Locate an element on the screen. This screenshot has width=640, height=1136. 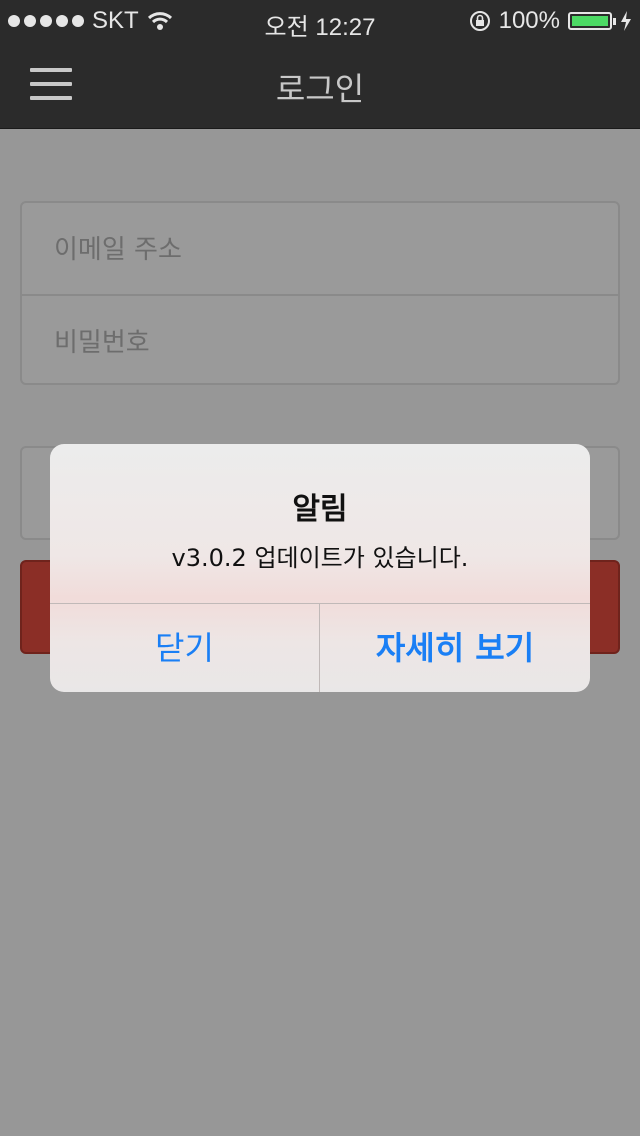
navigation-bar: 로그인 is located at coordinates (320, 84).